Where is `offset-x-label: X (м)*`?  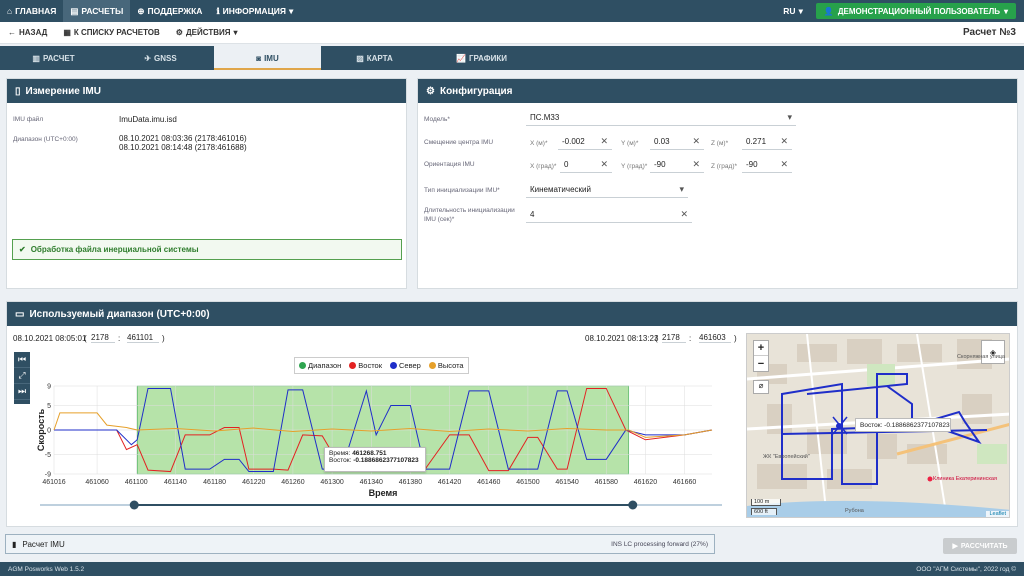
offset-x-label: X (м)* is located at coordinates (539, 143).